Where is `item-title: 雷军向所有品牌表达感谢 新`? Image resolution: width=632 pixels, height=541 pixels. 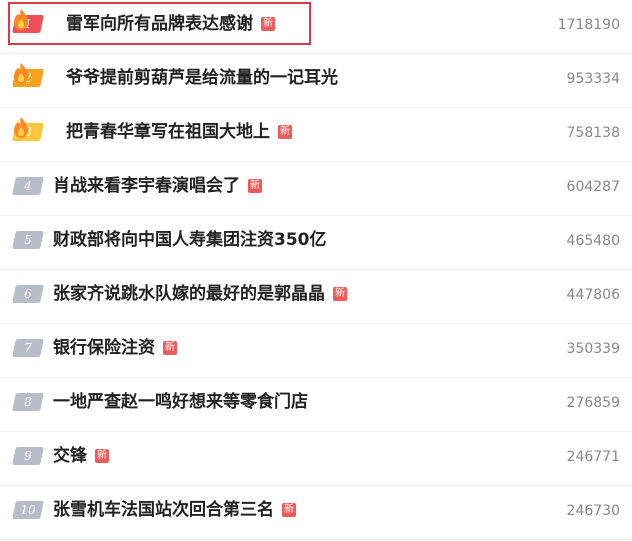
item-title: 雷军向所有品牌表达感谢 新 is located at coordinates (170, 24).